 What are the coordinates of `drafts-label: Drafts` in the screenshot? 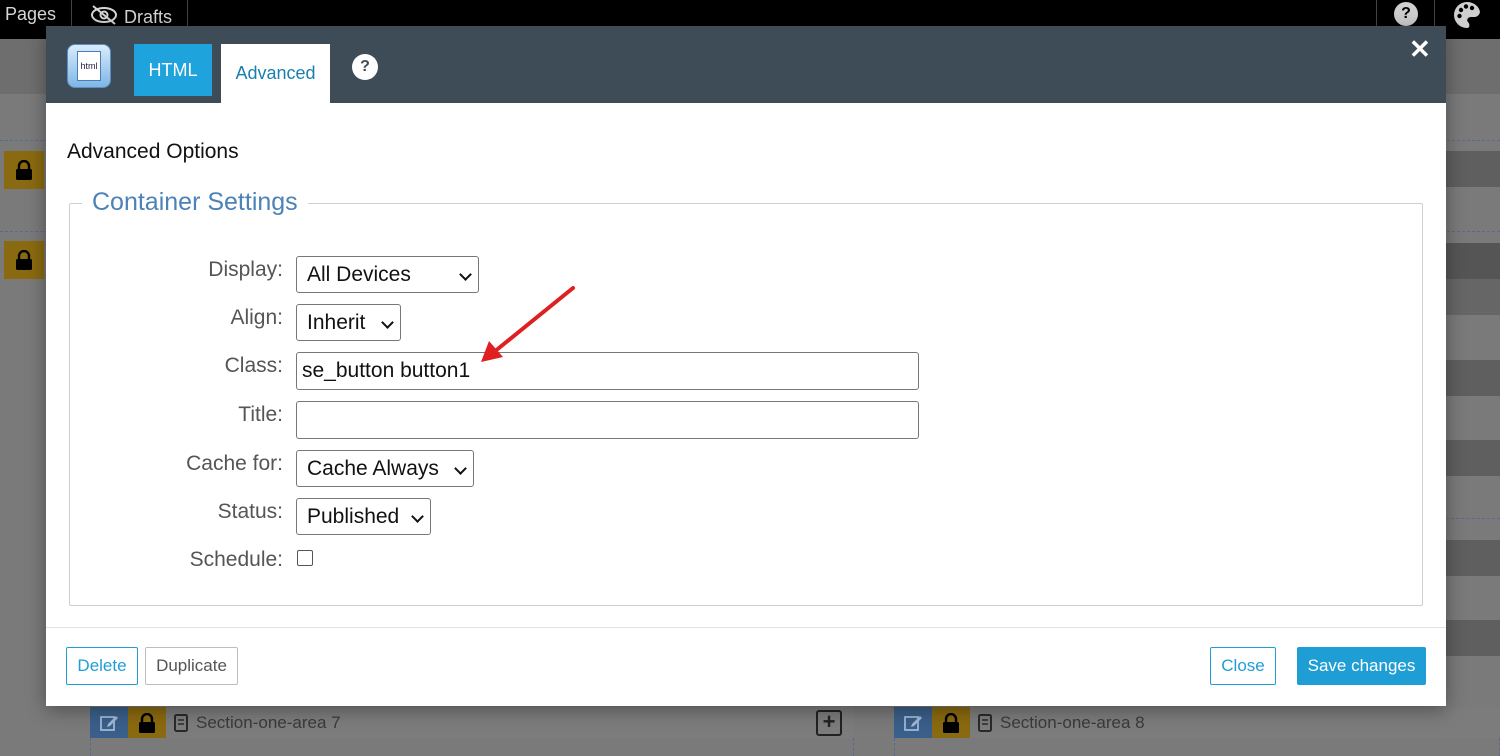 It's located at (148, 17).